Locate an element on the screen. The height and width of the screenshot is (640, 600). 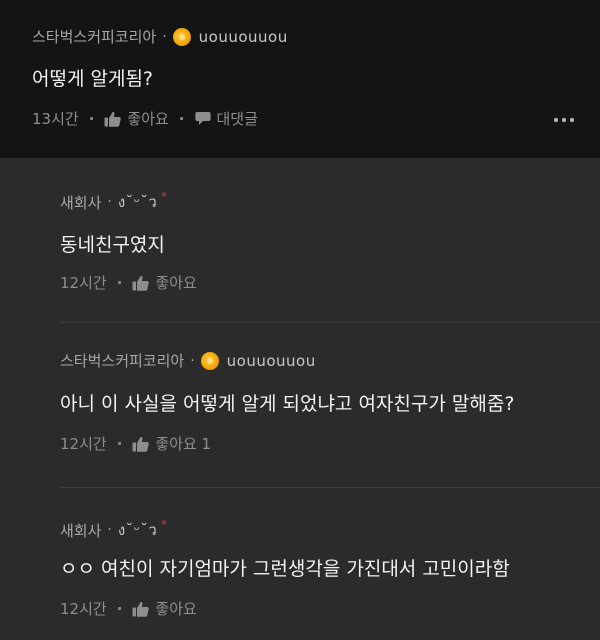
comment-actions: 13시간 · 좋아요 · 대댓글 is located at coordinates (145, 118).